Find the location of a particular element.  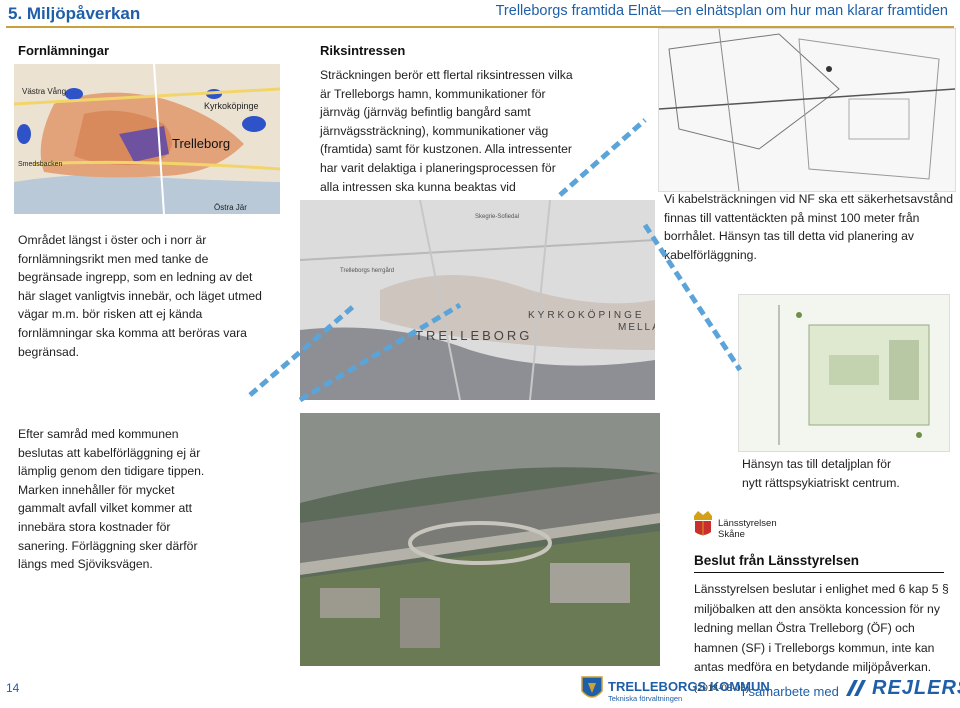

kommun-sub: Tekniska förvaltningen is located at coordinates (645, 698).